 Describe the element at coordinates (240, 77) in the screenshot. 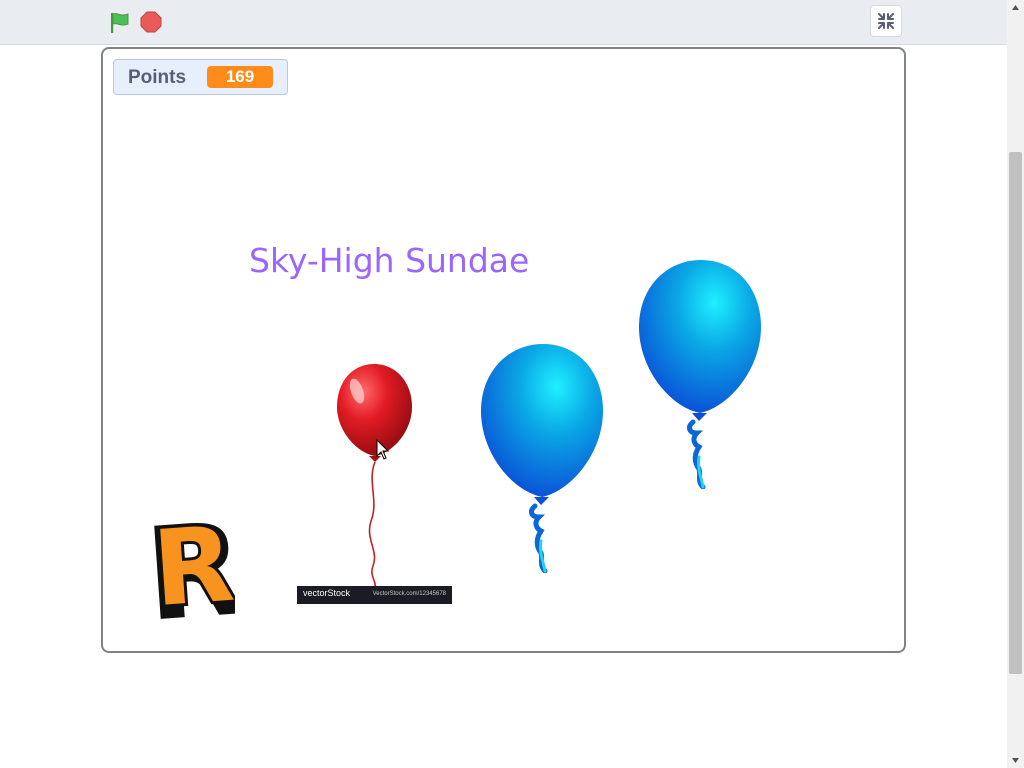

I see `monitor-value: 169` at that location.